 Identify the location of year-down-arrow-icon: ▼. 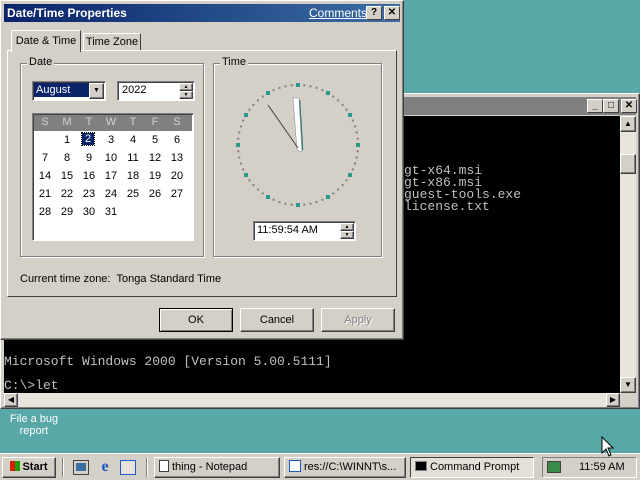
(186, 95).